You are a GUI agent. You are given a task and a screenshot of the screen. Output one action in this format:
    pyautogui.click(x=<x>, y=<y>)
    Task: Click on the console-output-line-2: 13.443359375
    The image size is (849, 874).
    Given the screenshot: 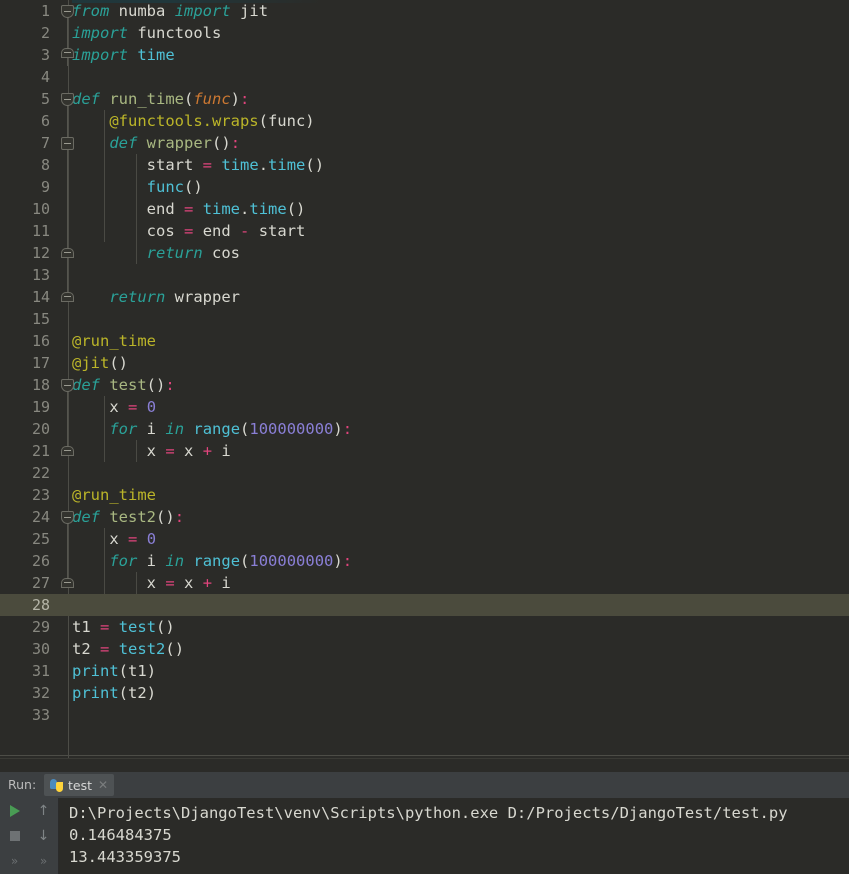 What is the action you would take?
    pyautogui.click(x=125, y=857)
    